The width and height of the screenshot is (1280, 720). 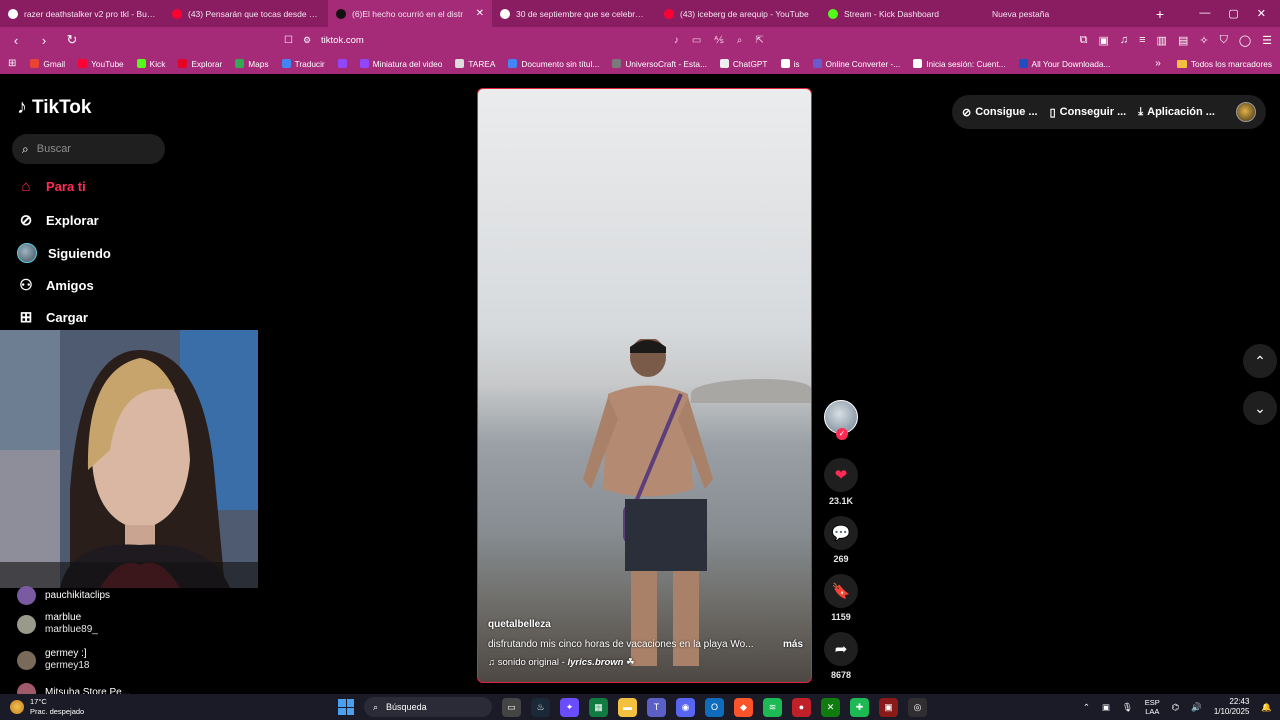 I want to click on bookmark-item: Kick, so click(x=150, y=64).